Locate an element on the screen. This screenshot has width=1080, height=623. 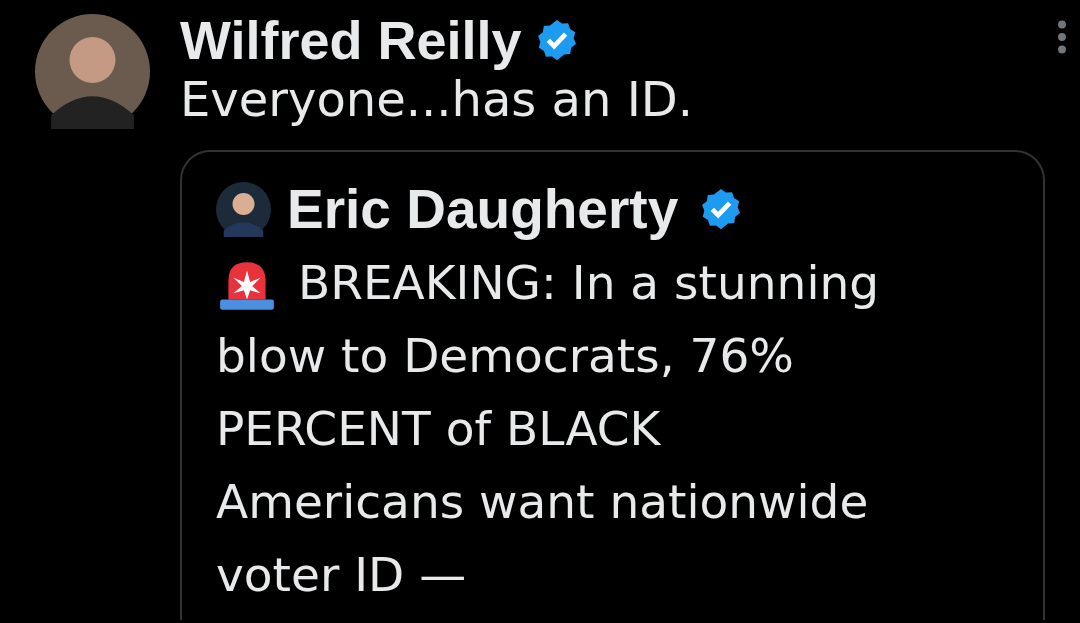
quoted-post-text-line: PERCENT of BLACK is located at coordinates (438, 429).